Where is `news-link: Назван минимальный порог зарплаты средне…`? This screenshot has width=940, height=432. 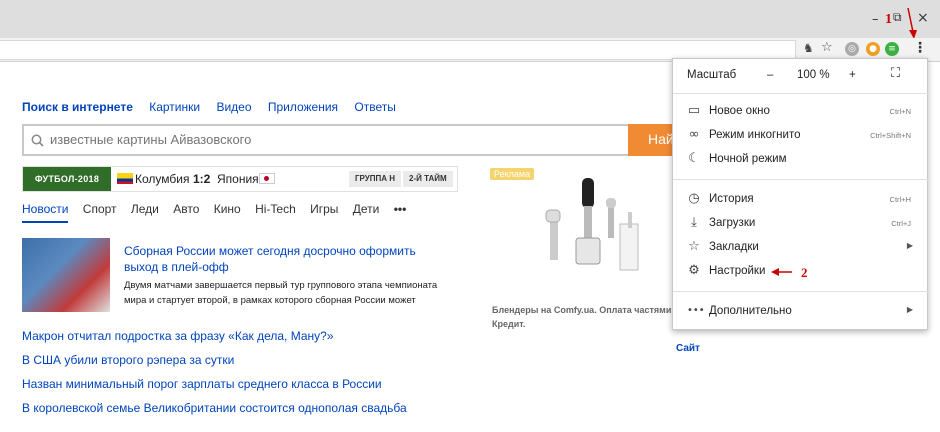 news-link: Назван минимальный порог зарплаты средне… is located at coordinates (202, 384).